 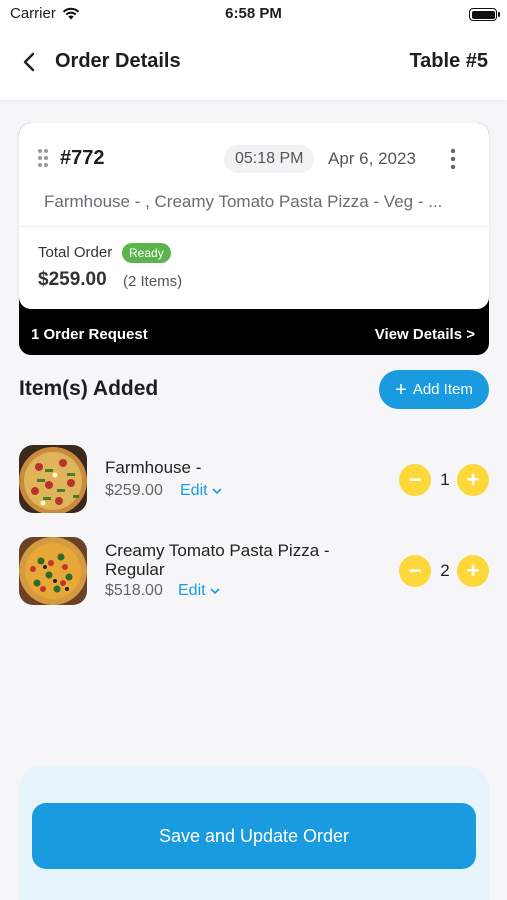 I want to click on total-order-label: Total Order, so click(x=75, y=252).